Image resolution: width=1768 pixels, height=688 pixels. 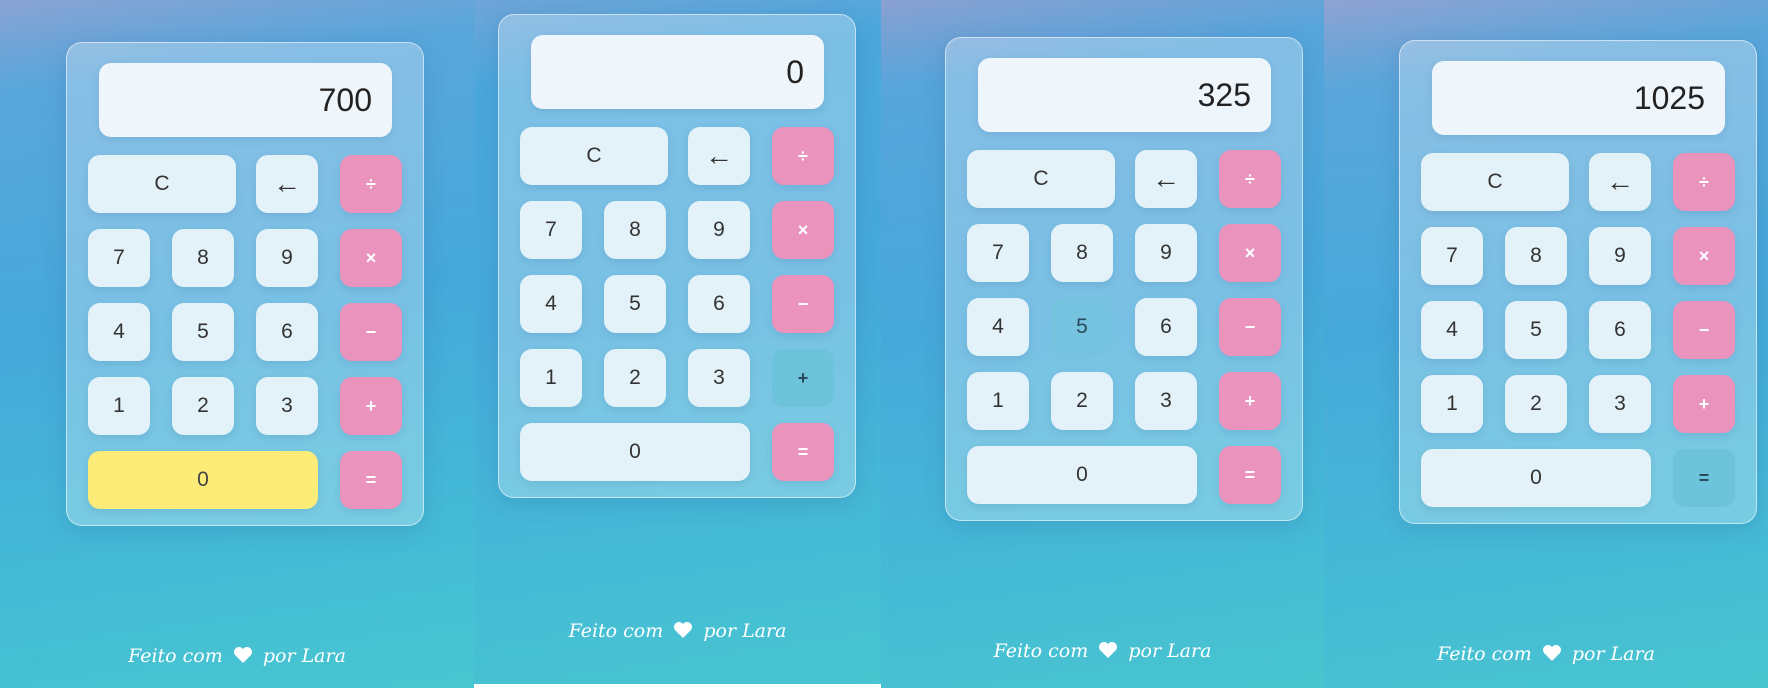 What do you see at coordinates (245, 284) in the screenshot?
I see `calculator: 700 C ← ÷ 7 8 9 × 4 5 6 − 1 2 3 + 0 =` at bounding box center [245, 284].